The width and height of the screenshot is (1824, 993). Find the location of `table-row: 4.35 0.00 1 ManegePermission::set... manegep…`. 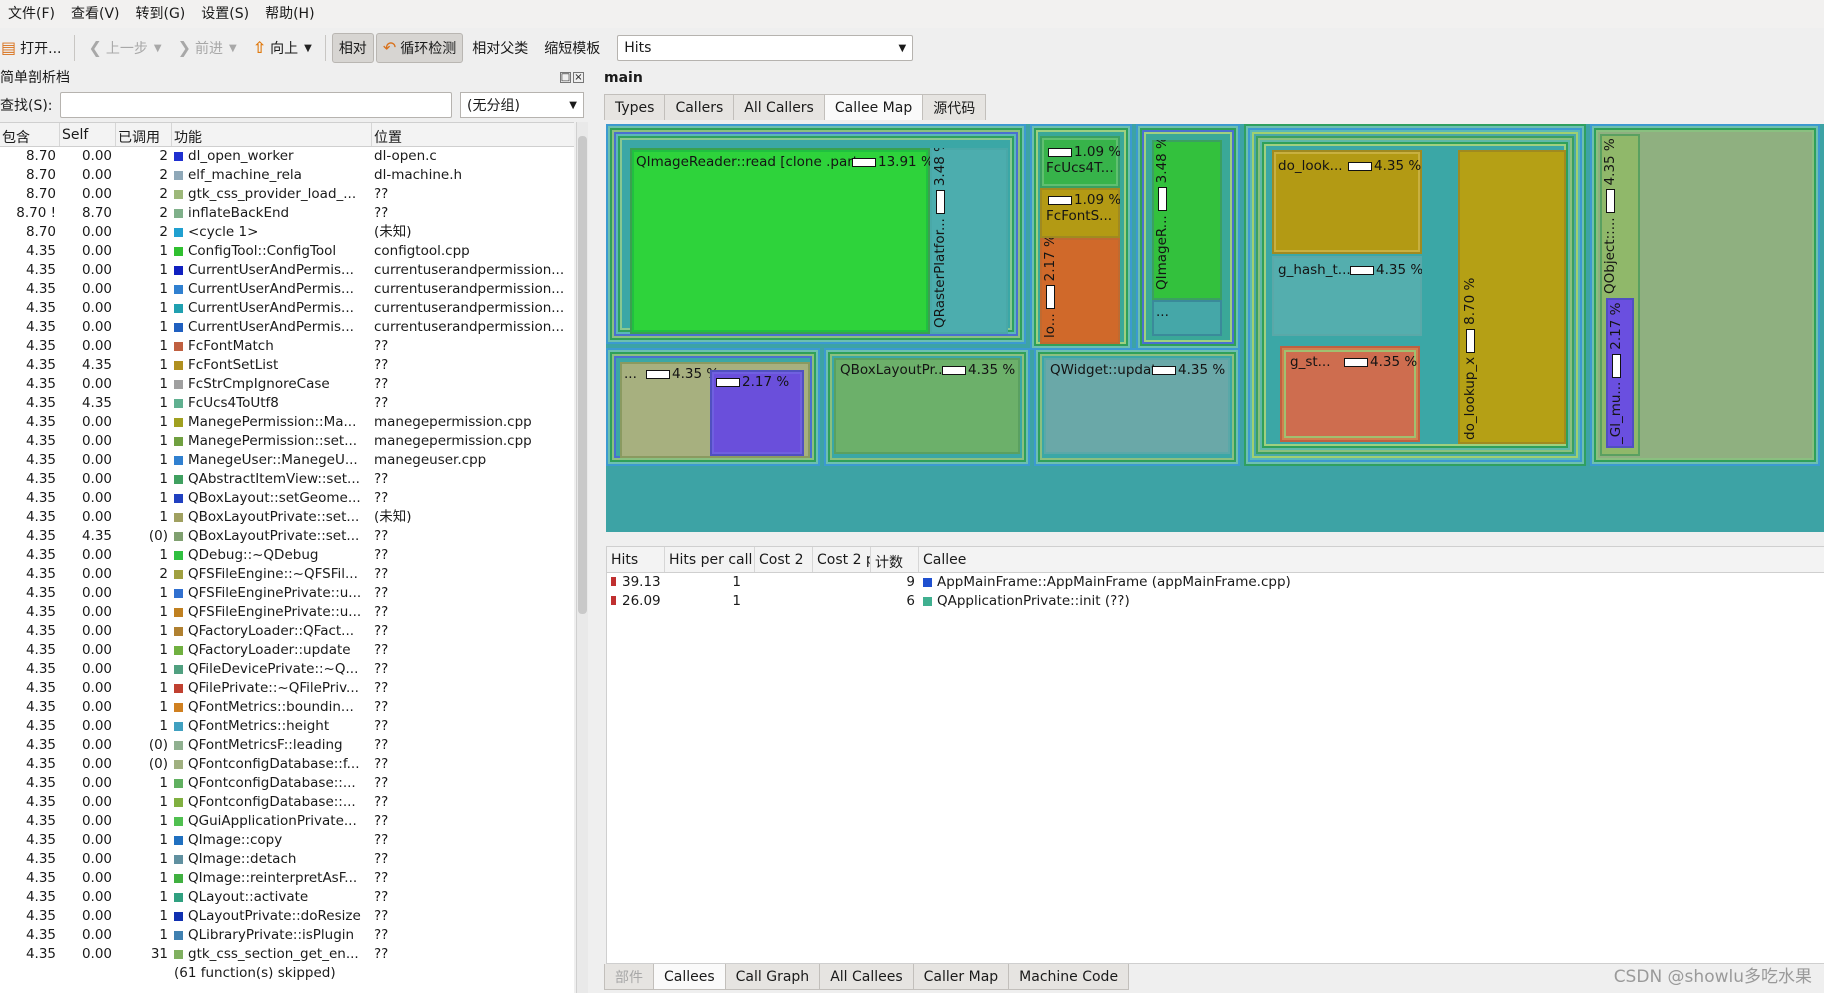

table-row: 4.35 0.00 1 ManegePermission::set... manegep… is located at coordinates (287, 441).